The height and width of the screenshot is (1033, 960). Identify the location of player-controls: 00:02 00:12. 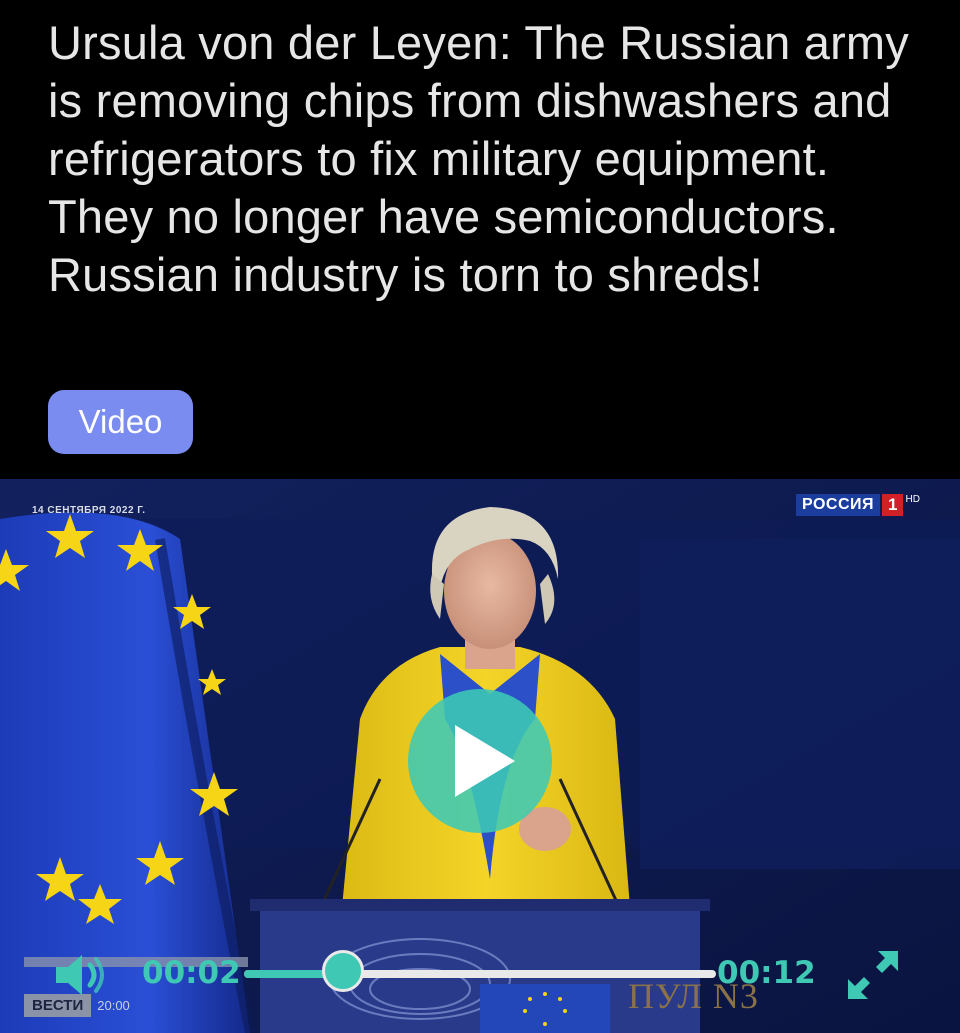
(480, 974).